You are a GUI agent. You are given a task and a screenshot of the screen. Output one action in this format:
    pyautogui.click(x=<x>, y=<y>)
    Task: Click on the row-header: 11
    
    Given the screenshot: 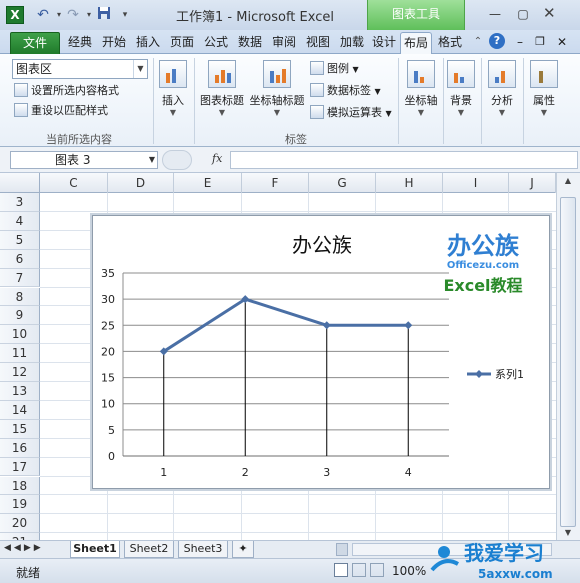 What is the action you would take?
    pyautogui.click(x=20, y=354)
    